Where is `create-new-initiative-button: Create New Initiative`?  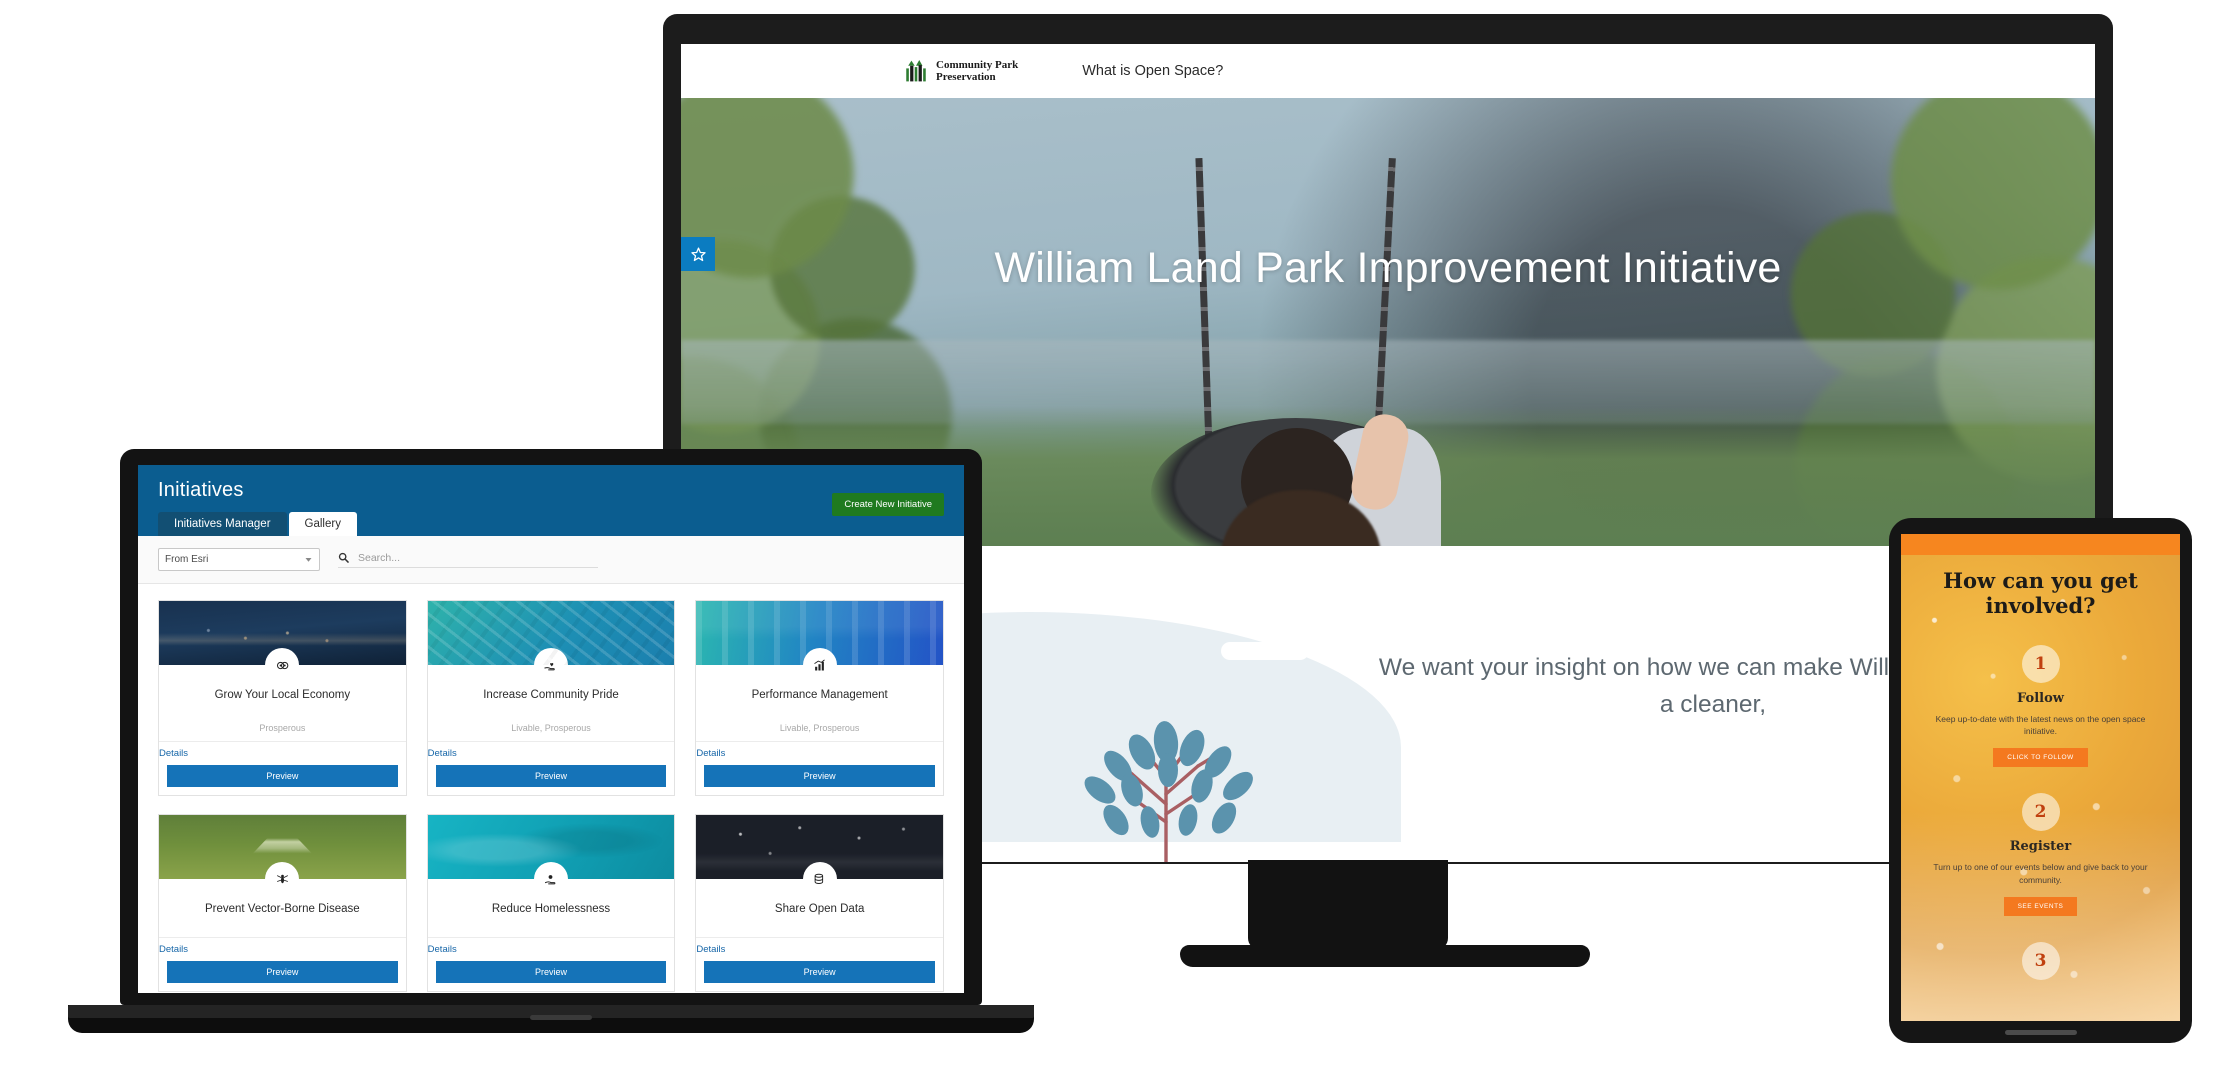 create-new-initiative-button: Create New Initiative is located at coordinates (888, 504).